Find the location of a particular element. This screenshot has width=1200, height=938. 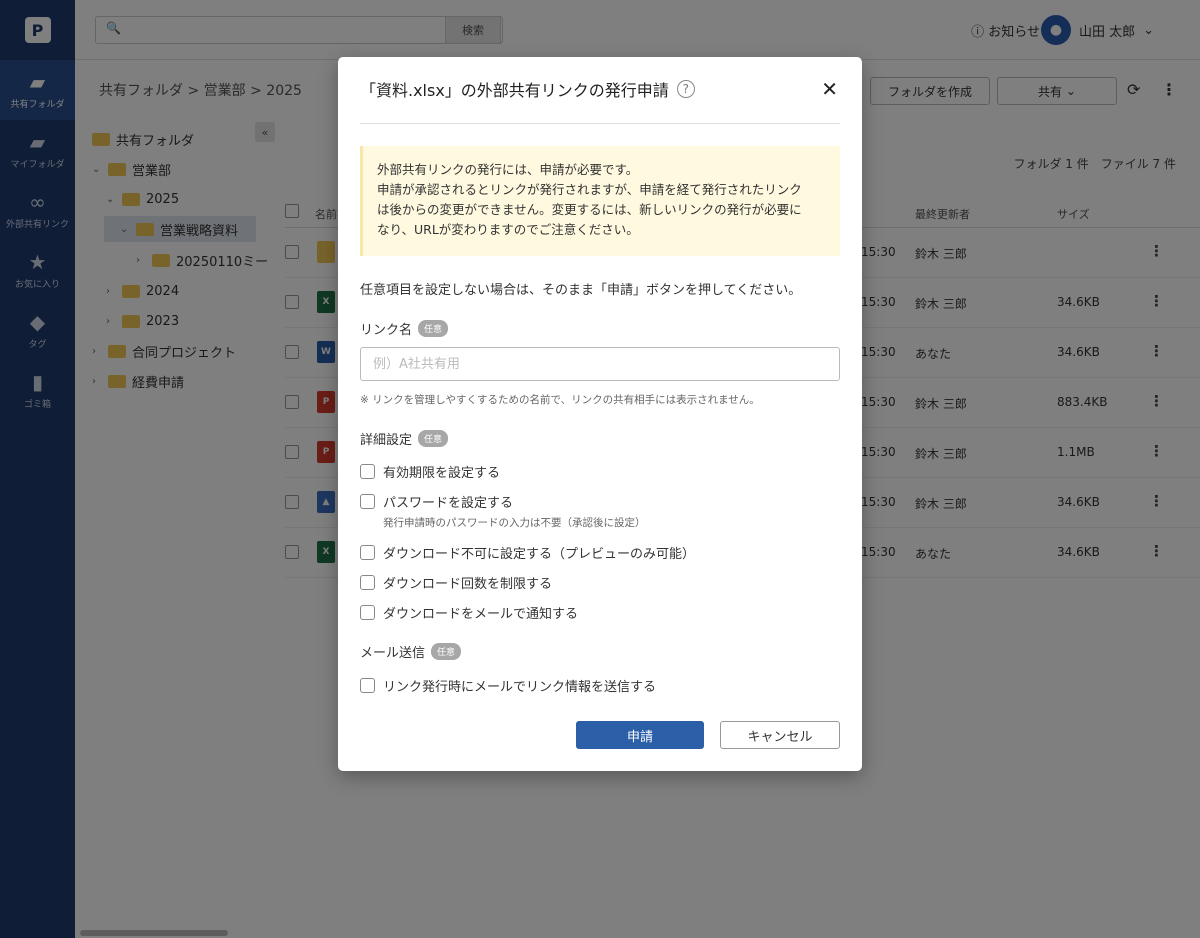

detail-settings-label: 詳細設定 任意 is located at coordinates (404, 438).